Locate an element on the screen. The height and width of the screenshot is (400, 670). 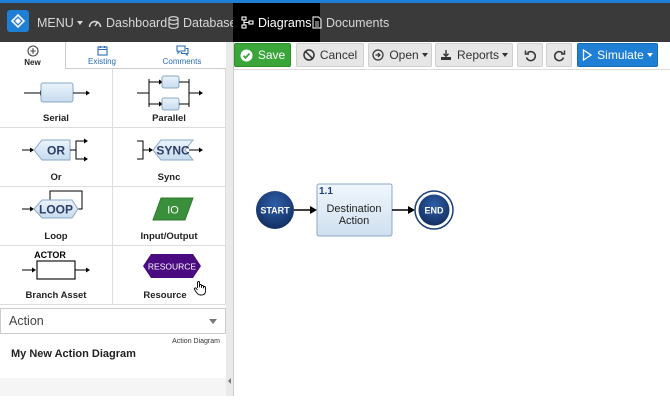
nav-dashboard: Dashboard is located at coordinates (127, 22).